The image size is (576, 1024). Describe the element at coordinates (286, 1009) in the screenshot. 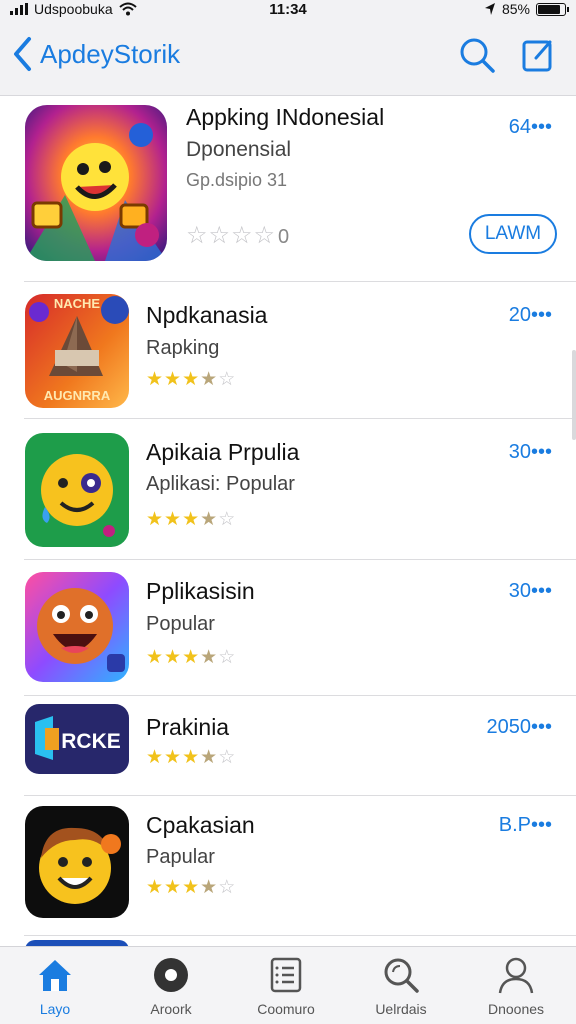

I see `tab-label: Coomuro` at that location.